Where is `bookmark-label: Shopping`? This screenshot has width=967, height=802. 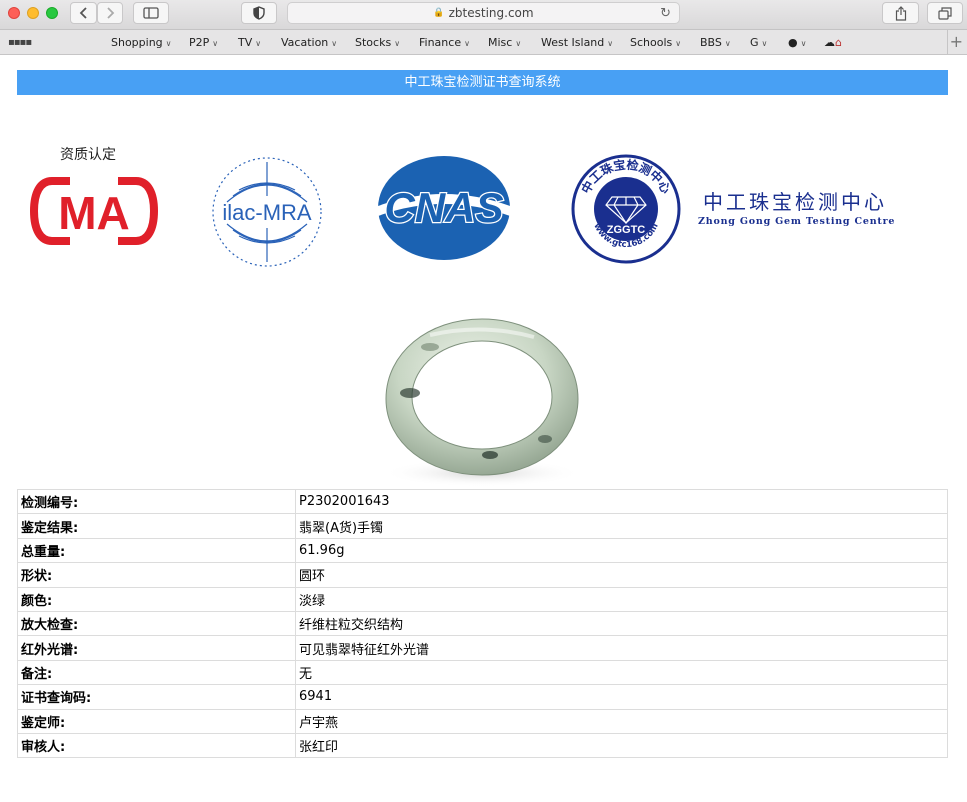
bookmark-label: Shopping is located at coordinates (137, 42).